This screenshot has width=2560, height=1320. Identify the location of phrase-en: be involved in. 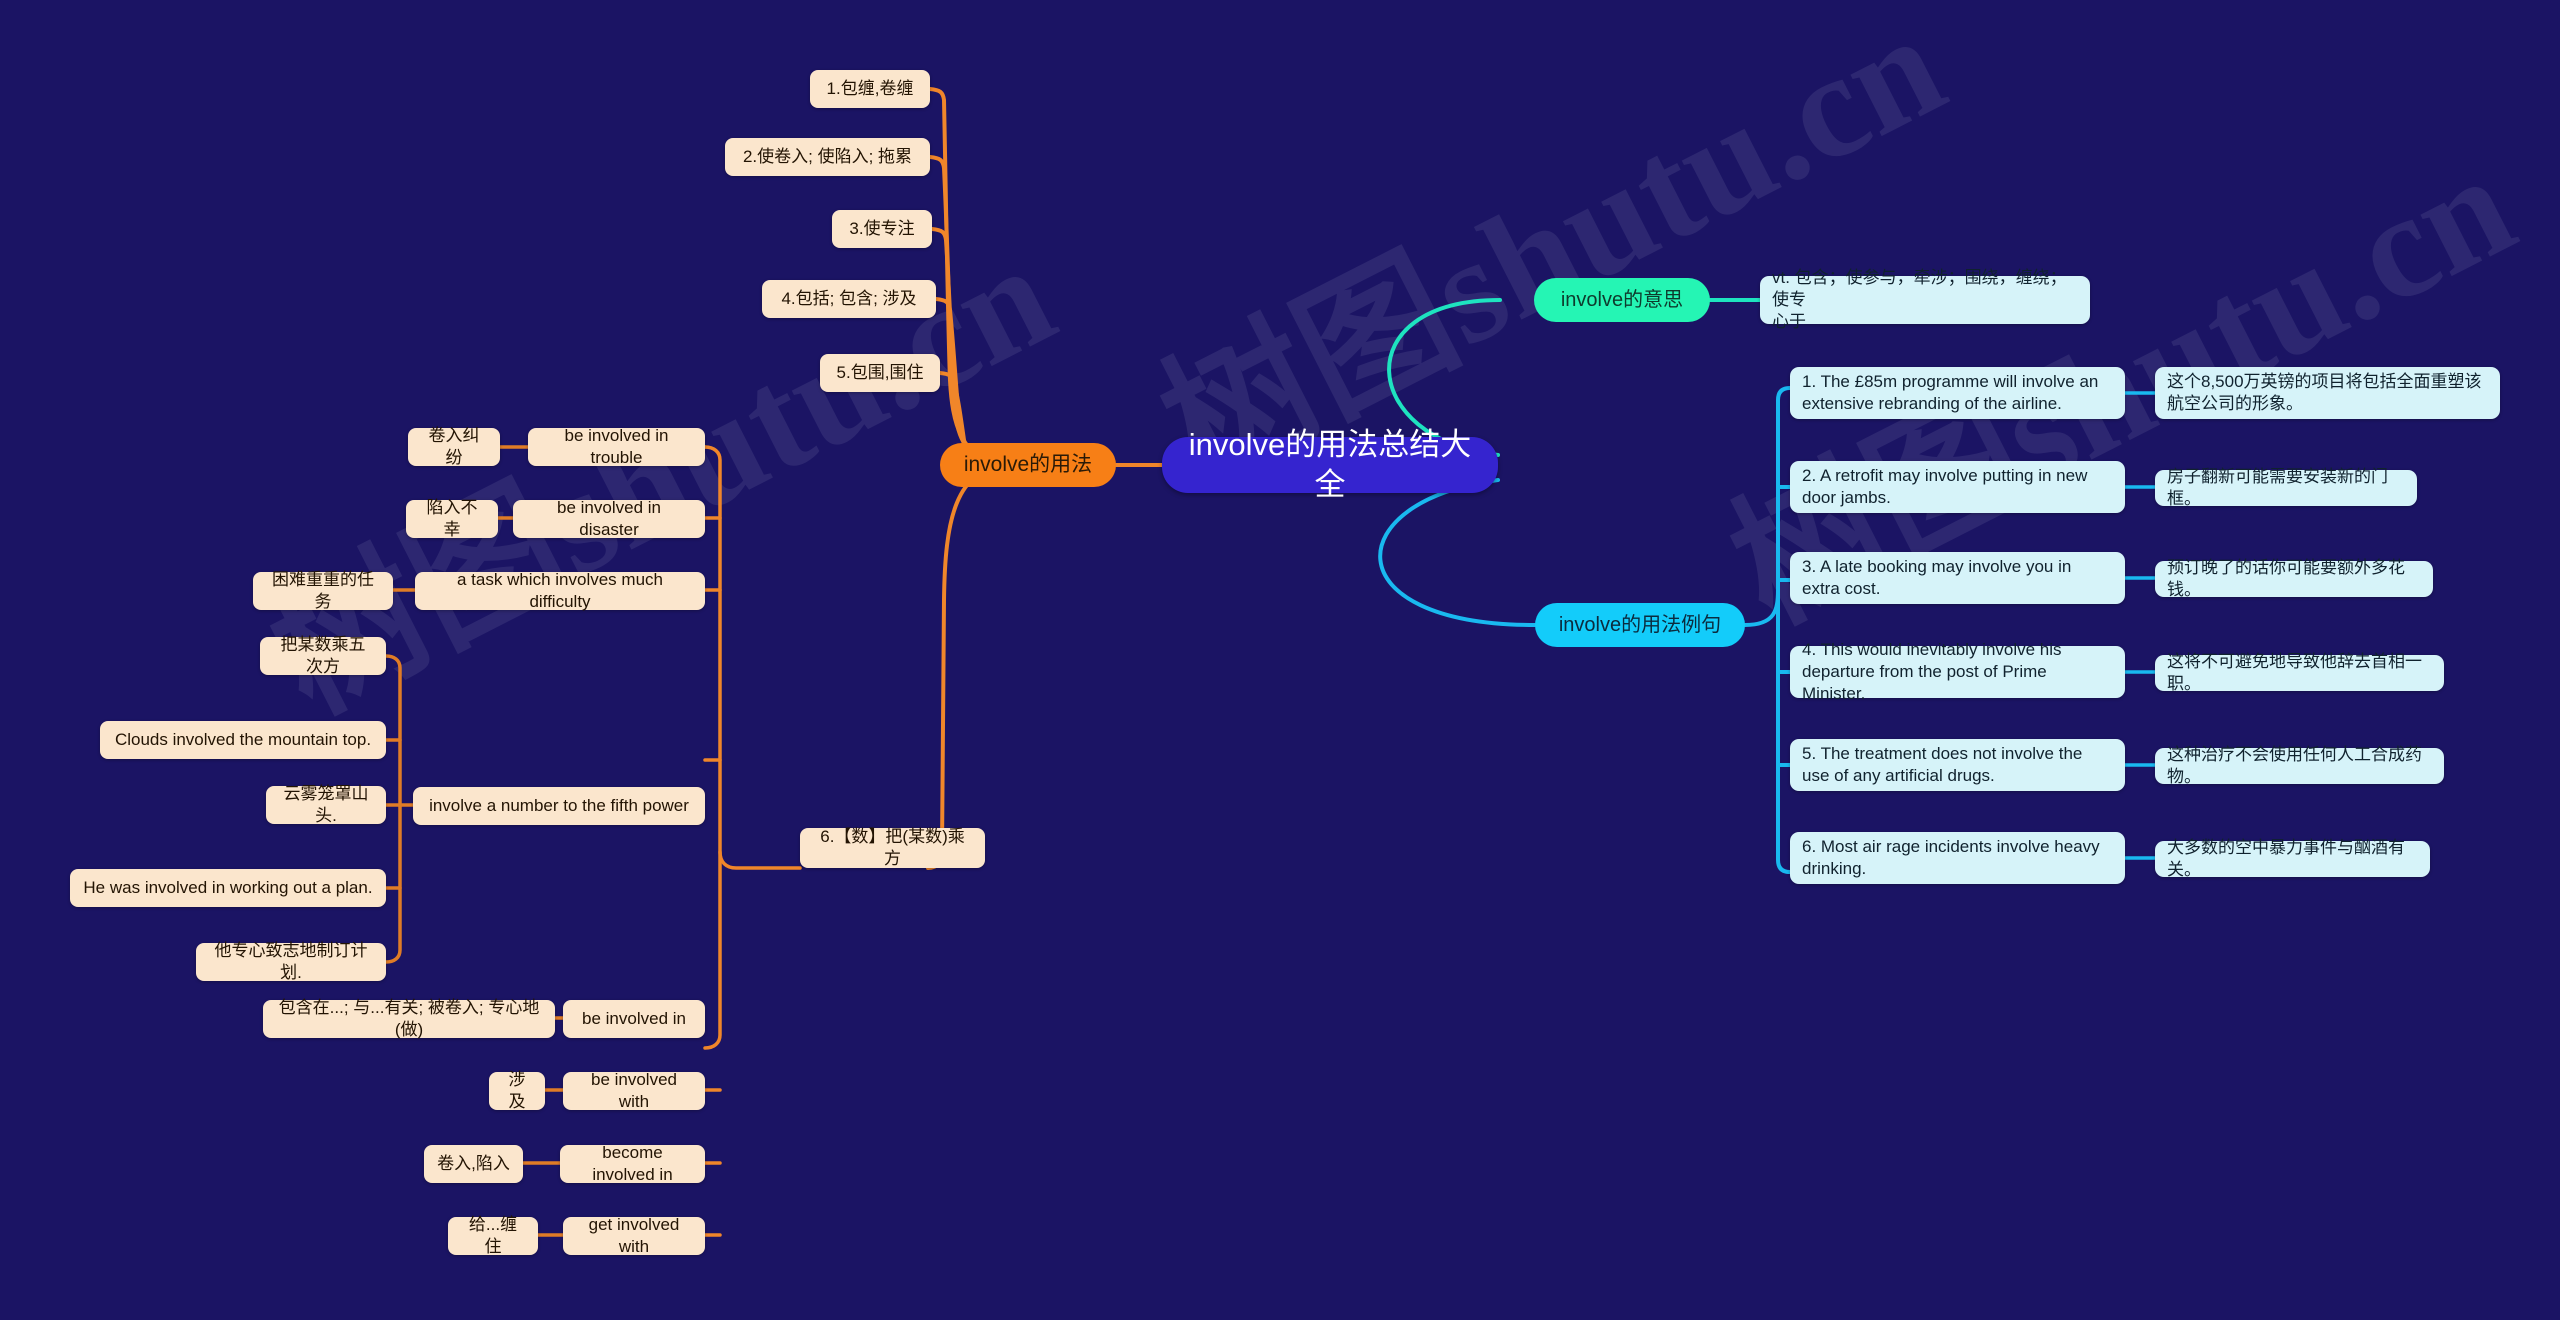
(634, 1019).